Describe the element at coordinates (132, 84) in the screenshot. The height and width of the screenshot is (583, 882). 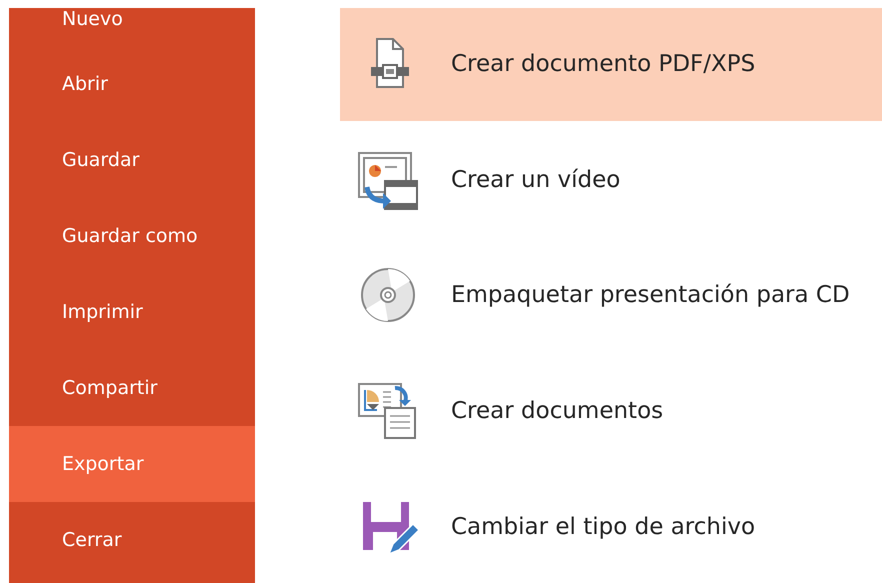
I see `sidebar-item: Abrir` at that location.